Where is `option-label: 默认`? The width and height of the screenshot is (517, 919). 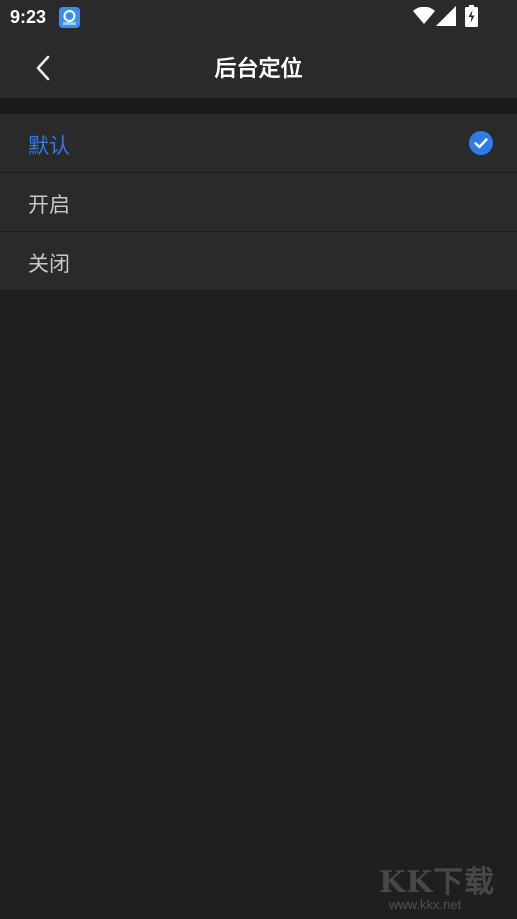
option-label: 默认 is located at coordinates (49, 146).